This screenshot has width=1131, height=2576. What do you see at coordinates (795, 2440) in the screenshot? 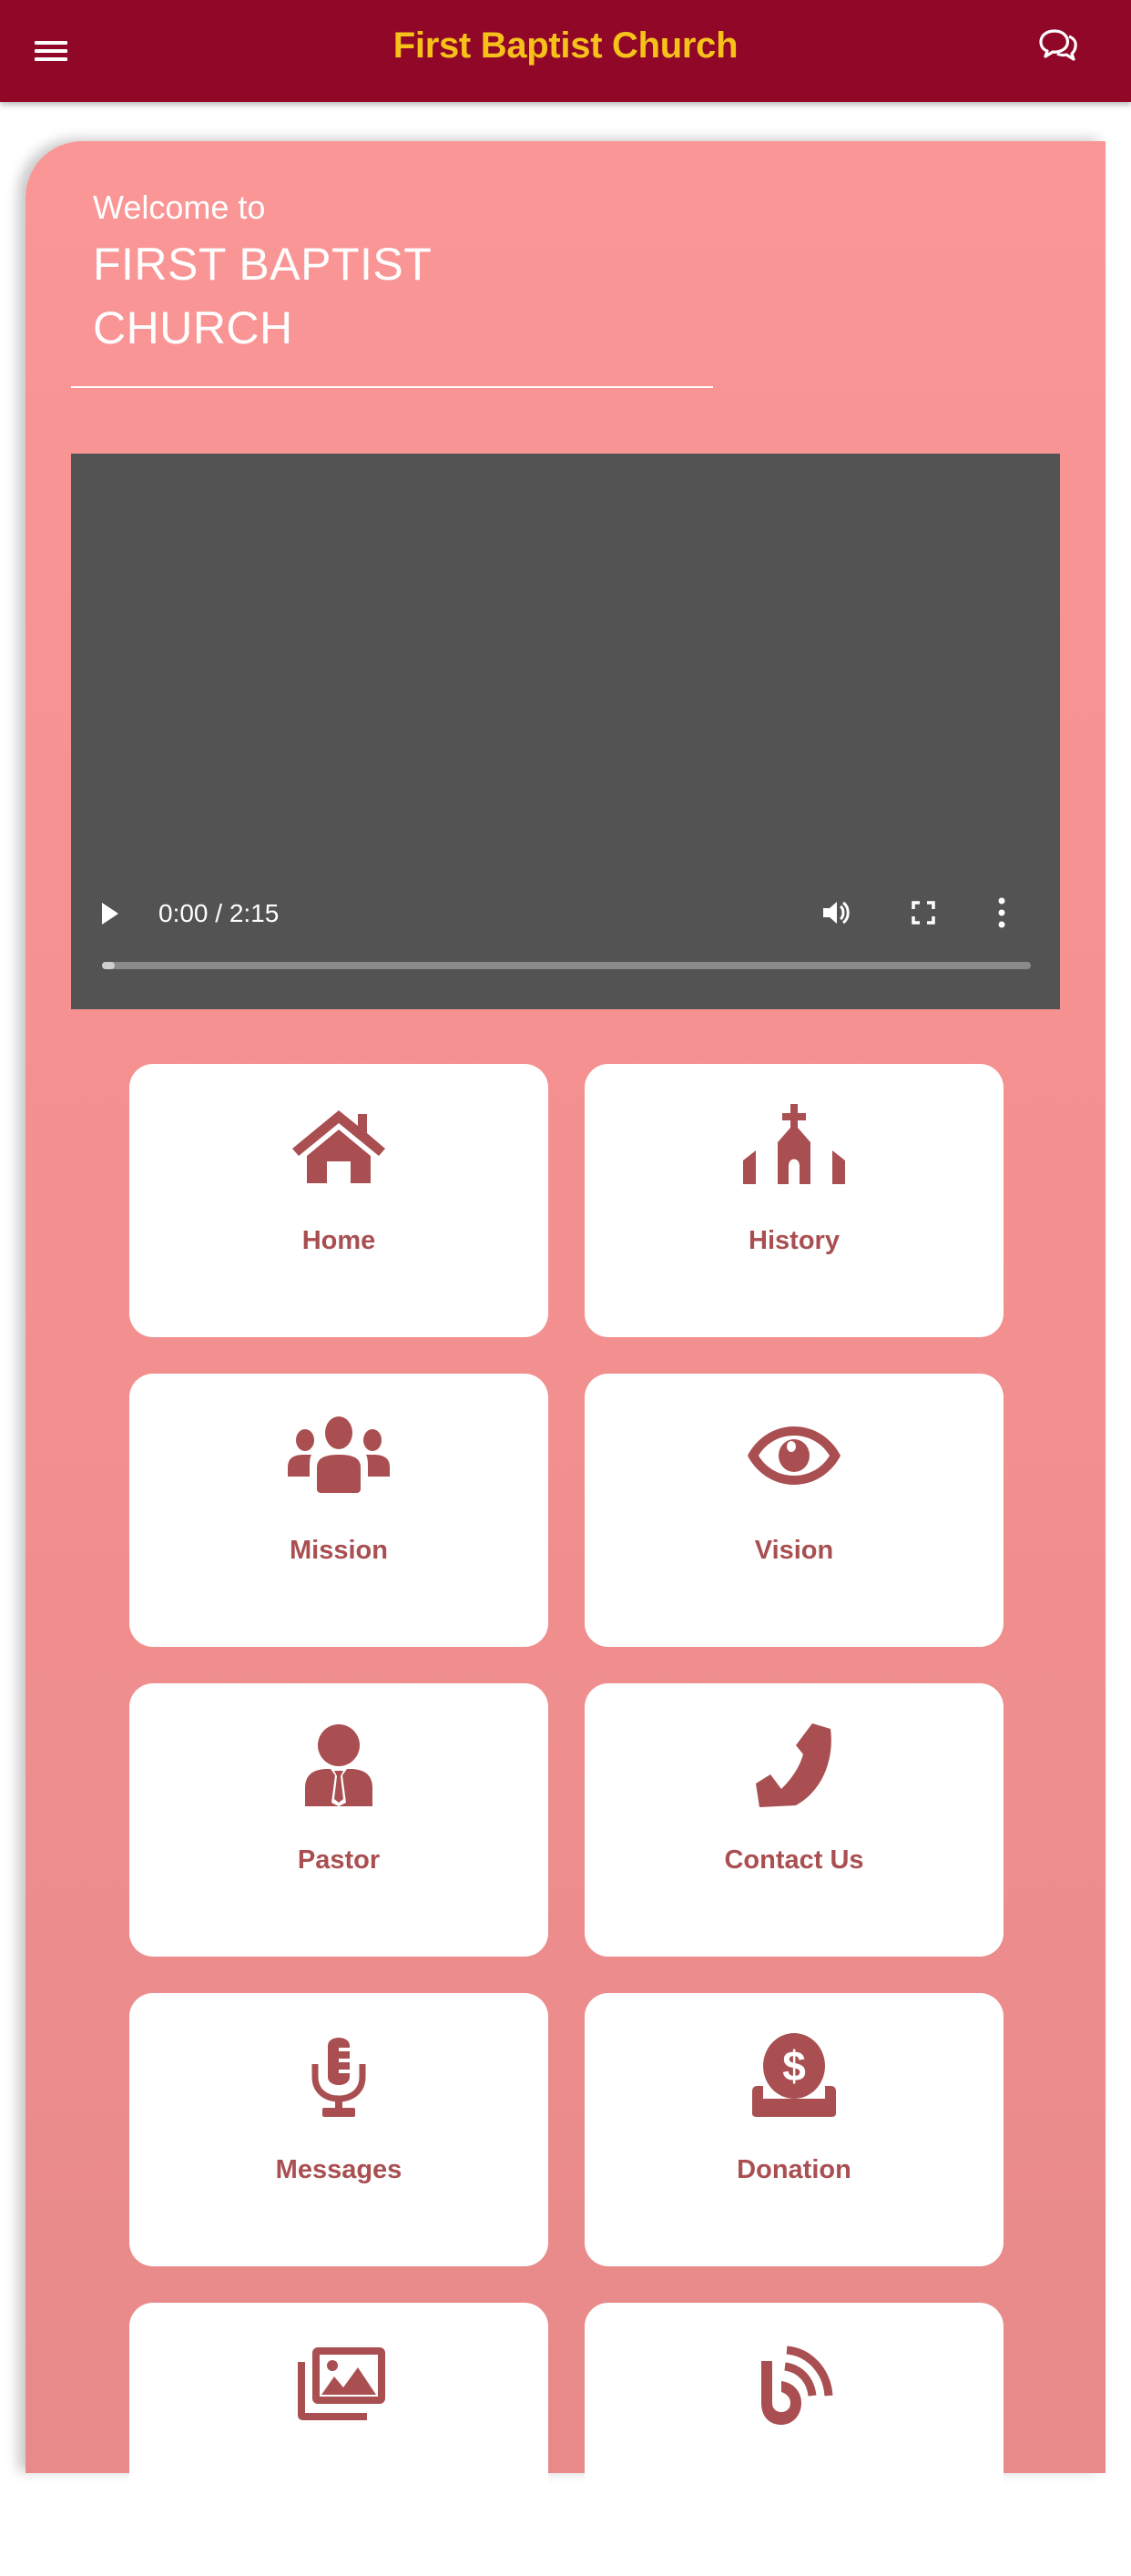
I see `menu-card-blog` at bounding box center [795, 2440].